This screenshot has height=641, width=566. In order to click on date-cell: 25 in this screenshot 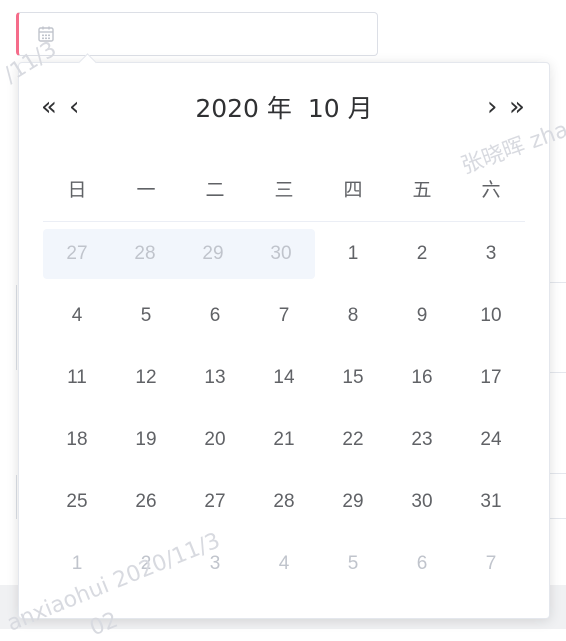, I will do `click(77, 502)`.